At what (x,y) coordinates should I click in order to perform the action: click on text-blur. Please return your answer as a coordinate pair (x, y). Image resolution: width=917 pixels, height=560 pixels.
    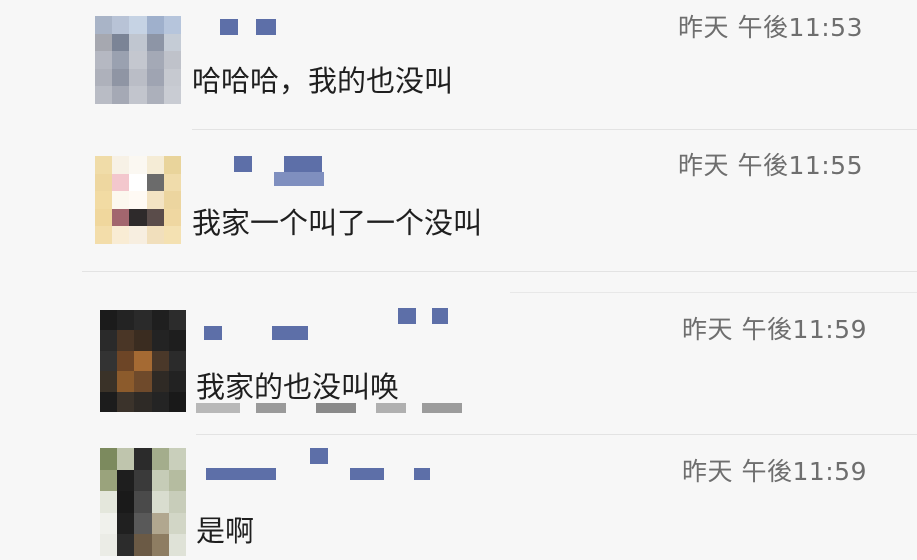
    Looking at the image, I should click on (331, 409).